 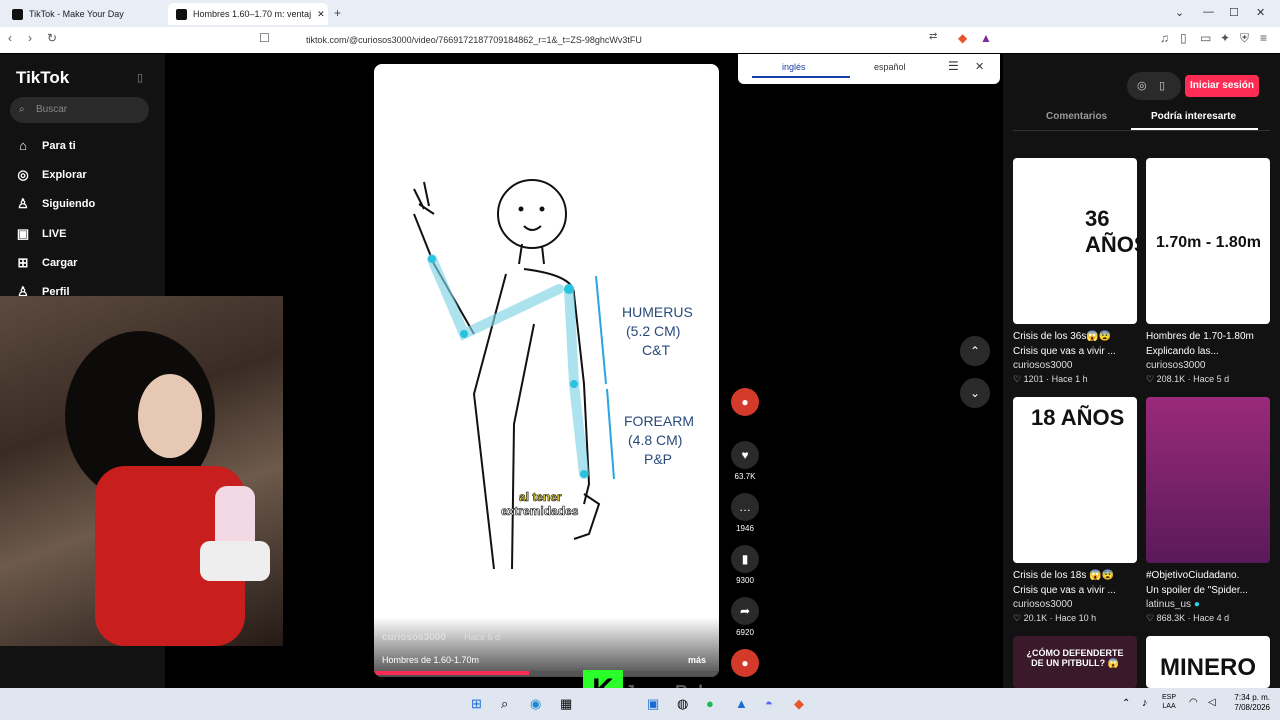 I want to click on like-count: 63.7K, so click(x=745, y=476).